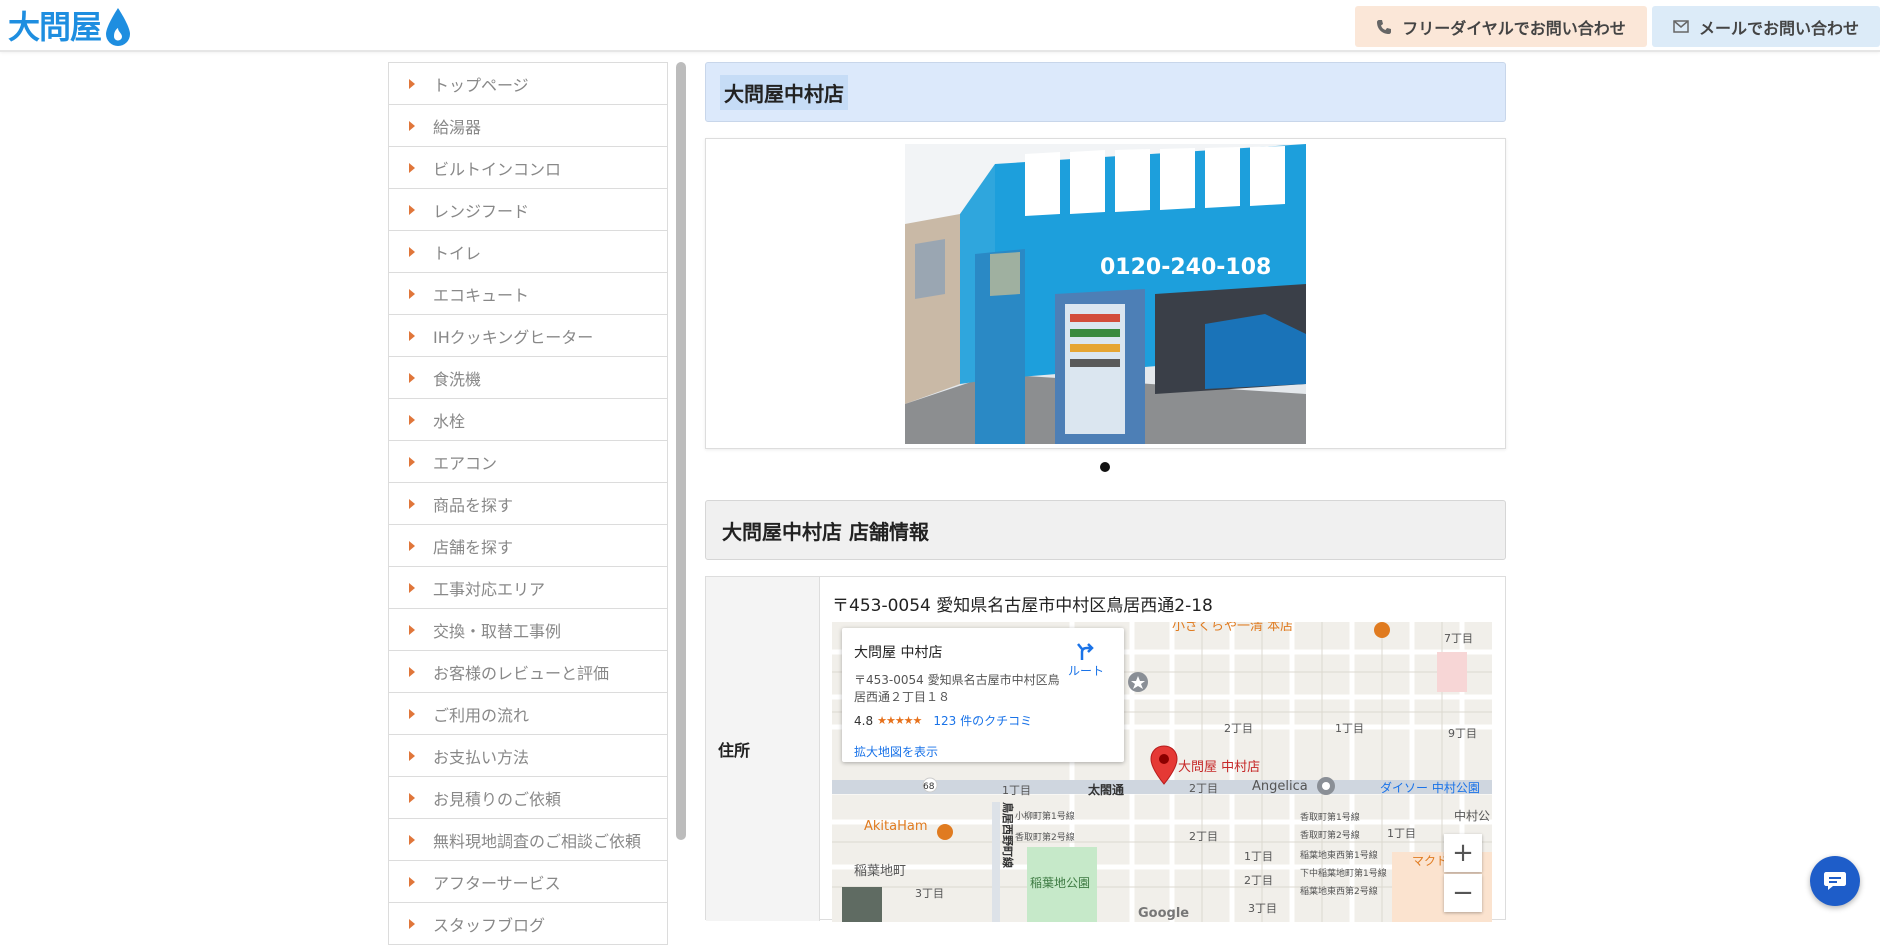 Image resolution: width=1880 pixels, height=945 pixels. What do you see at coordinates (1086, 660) in the screenshot?
I see `map-route-button: ルート` at bounding box center [1086, 660].